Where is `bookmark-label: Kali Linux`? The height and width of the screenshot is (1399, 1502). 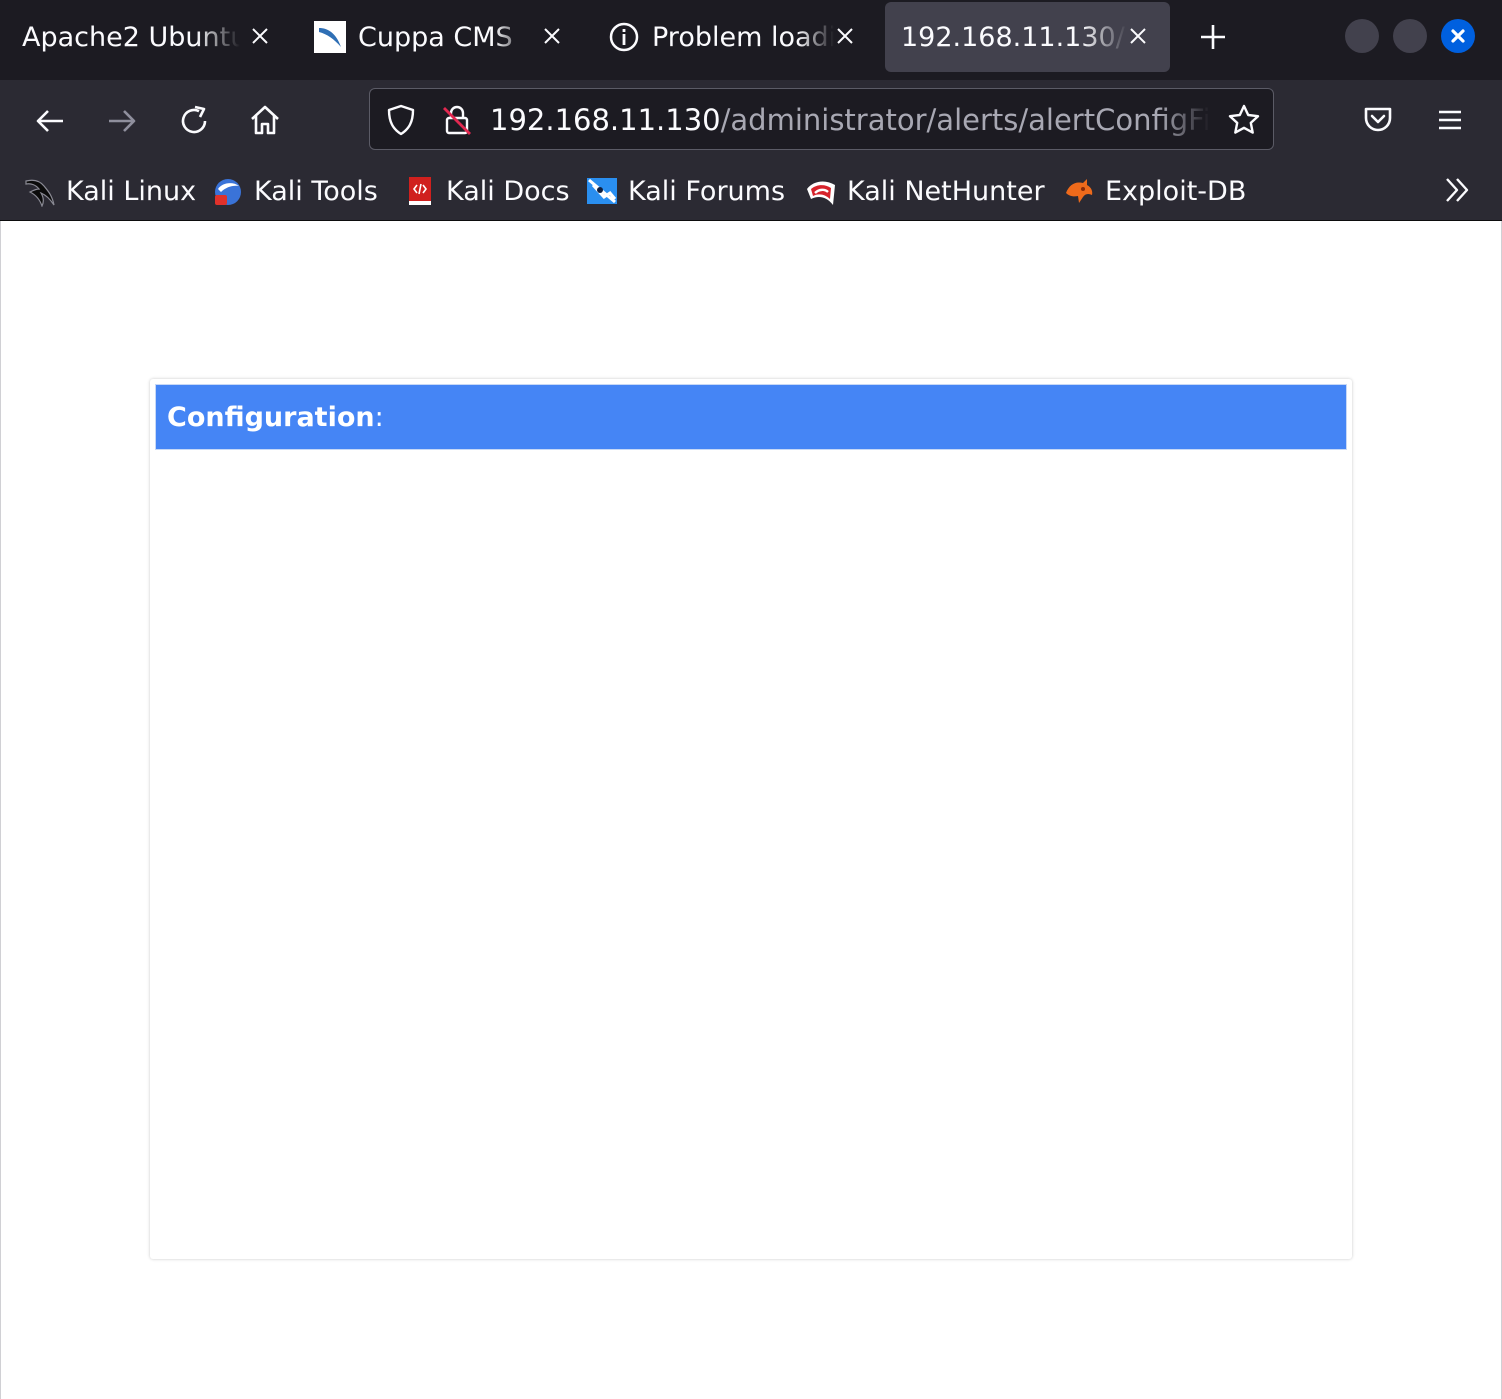 bookmark-label: Kali Linux is located at coordinates (131, 191).